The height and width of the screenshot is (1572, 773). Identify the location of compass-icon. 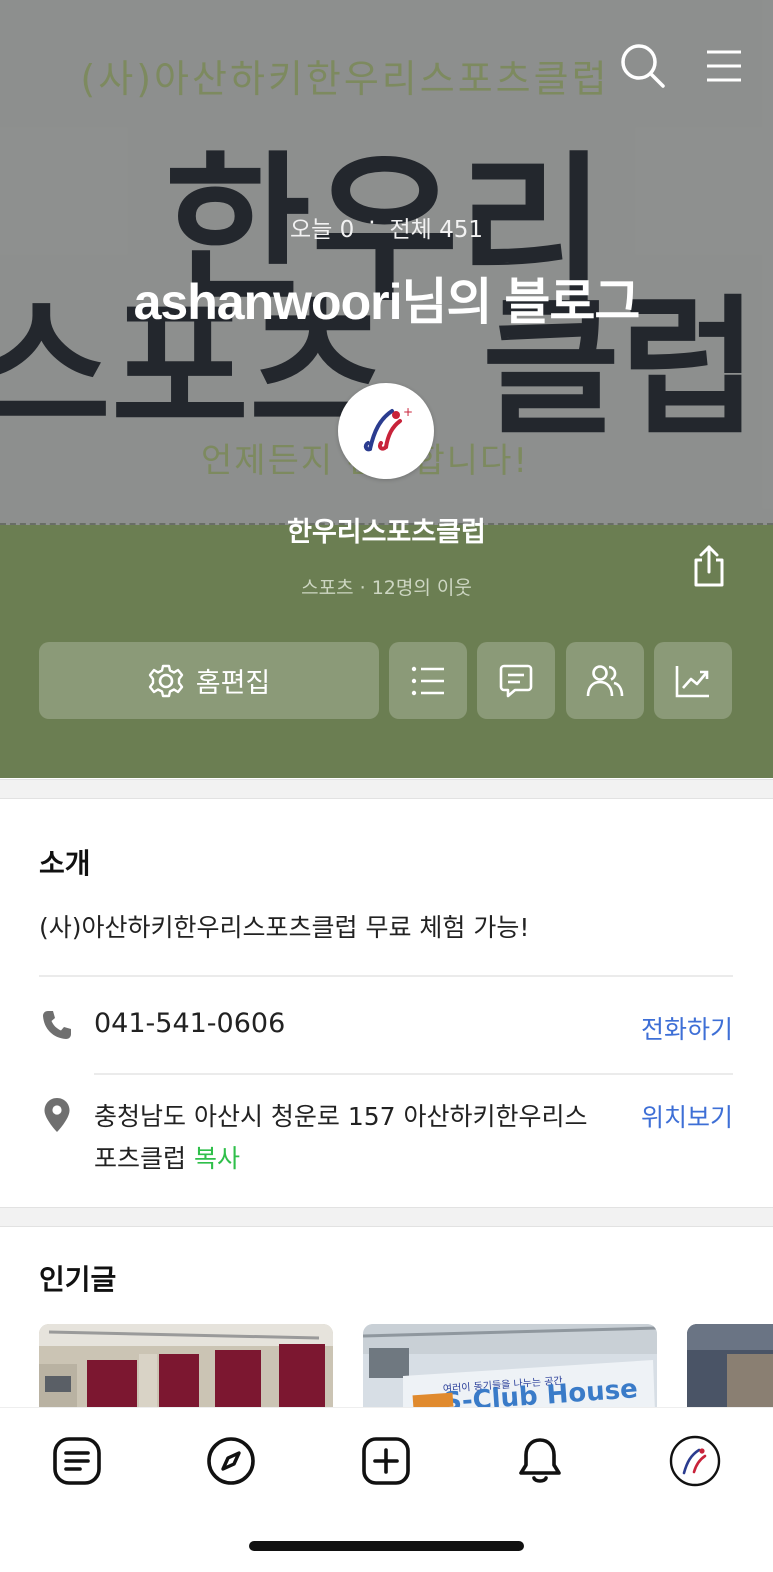
(231, 1461).